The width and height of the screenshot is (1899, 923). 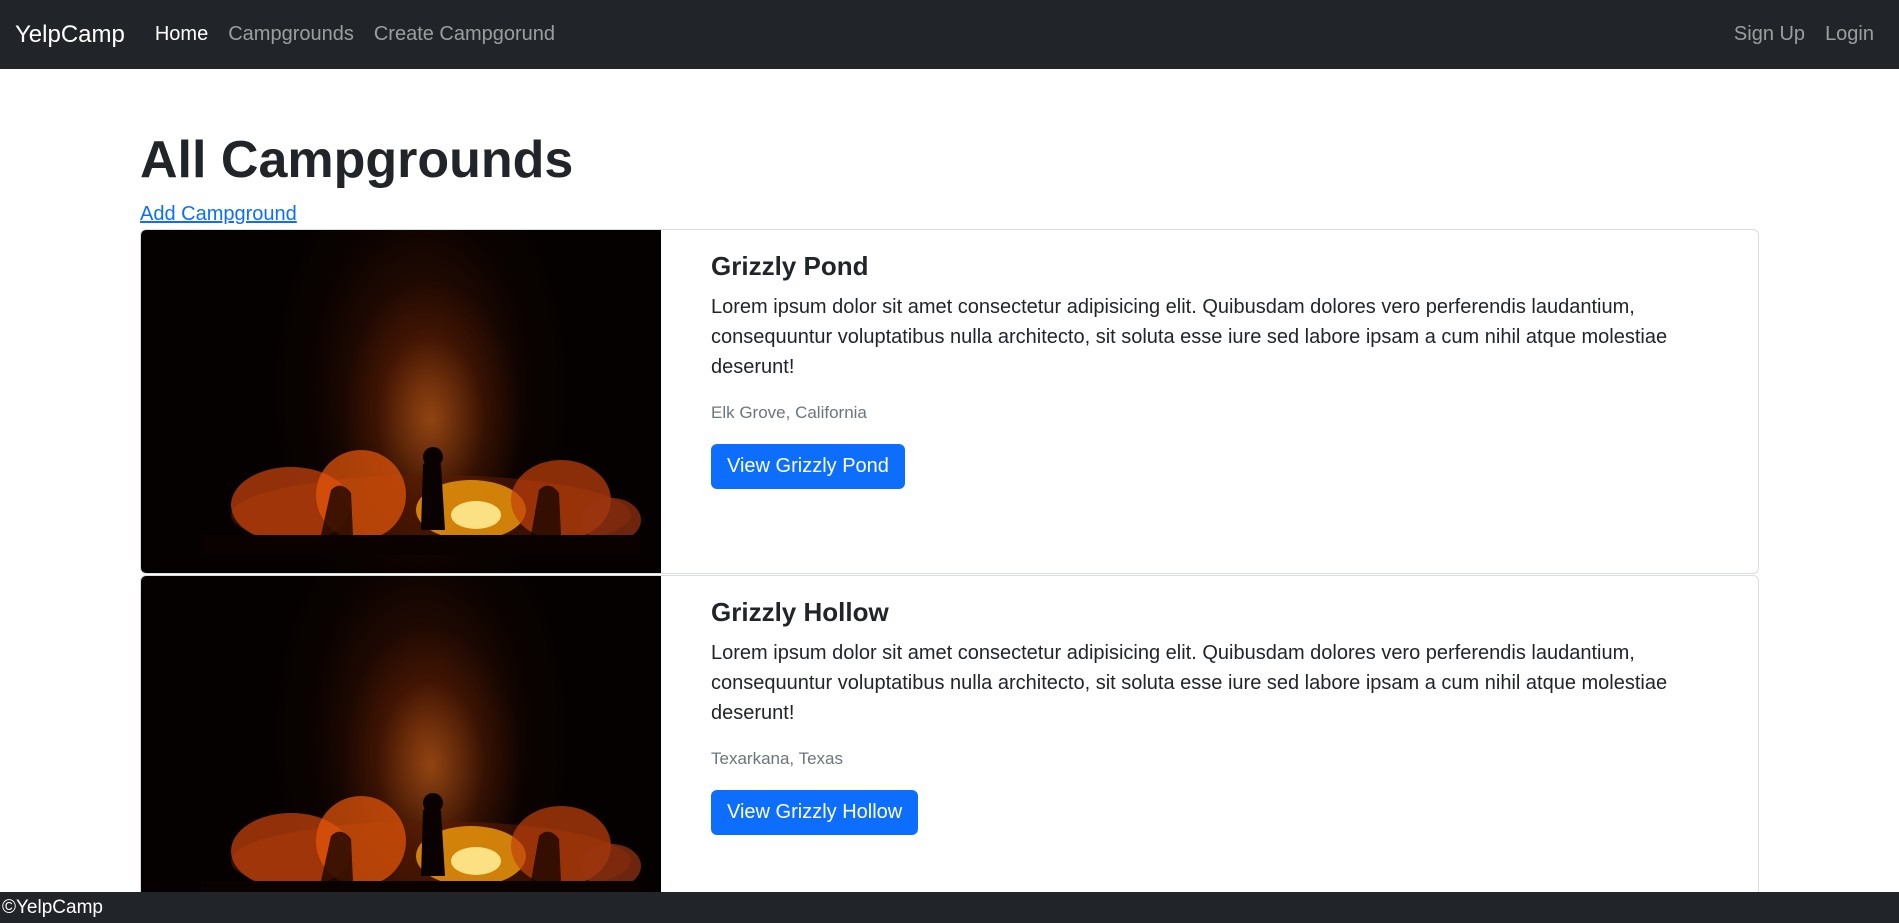 What do you see at coordinates (790, 266) in the screenshot?
I see `campground-title: Grizzly Pond` at bounding box center [790, 266].